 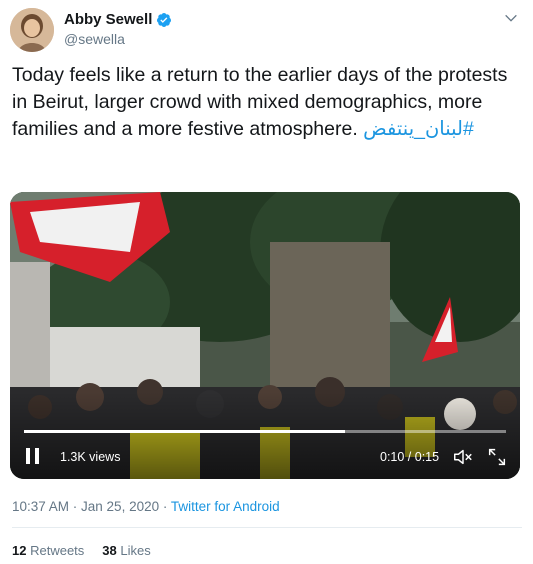 What do you see at coordinates (511, 18) in the screenshot?
I see `chevron-down-icon` at bounding box center [511, 18].